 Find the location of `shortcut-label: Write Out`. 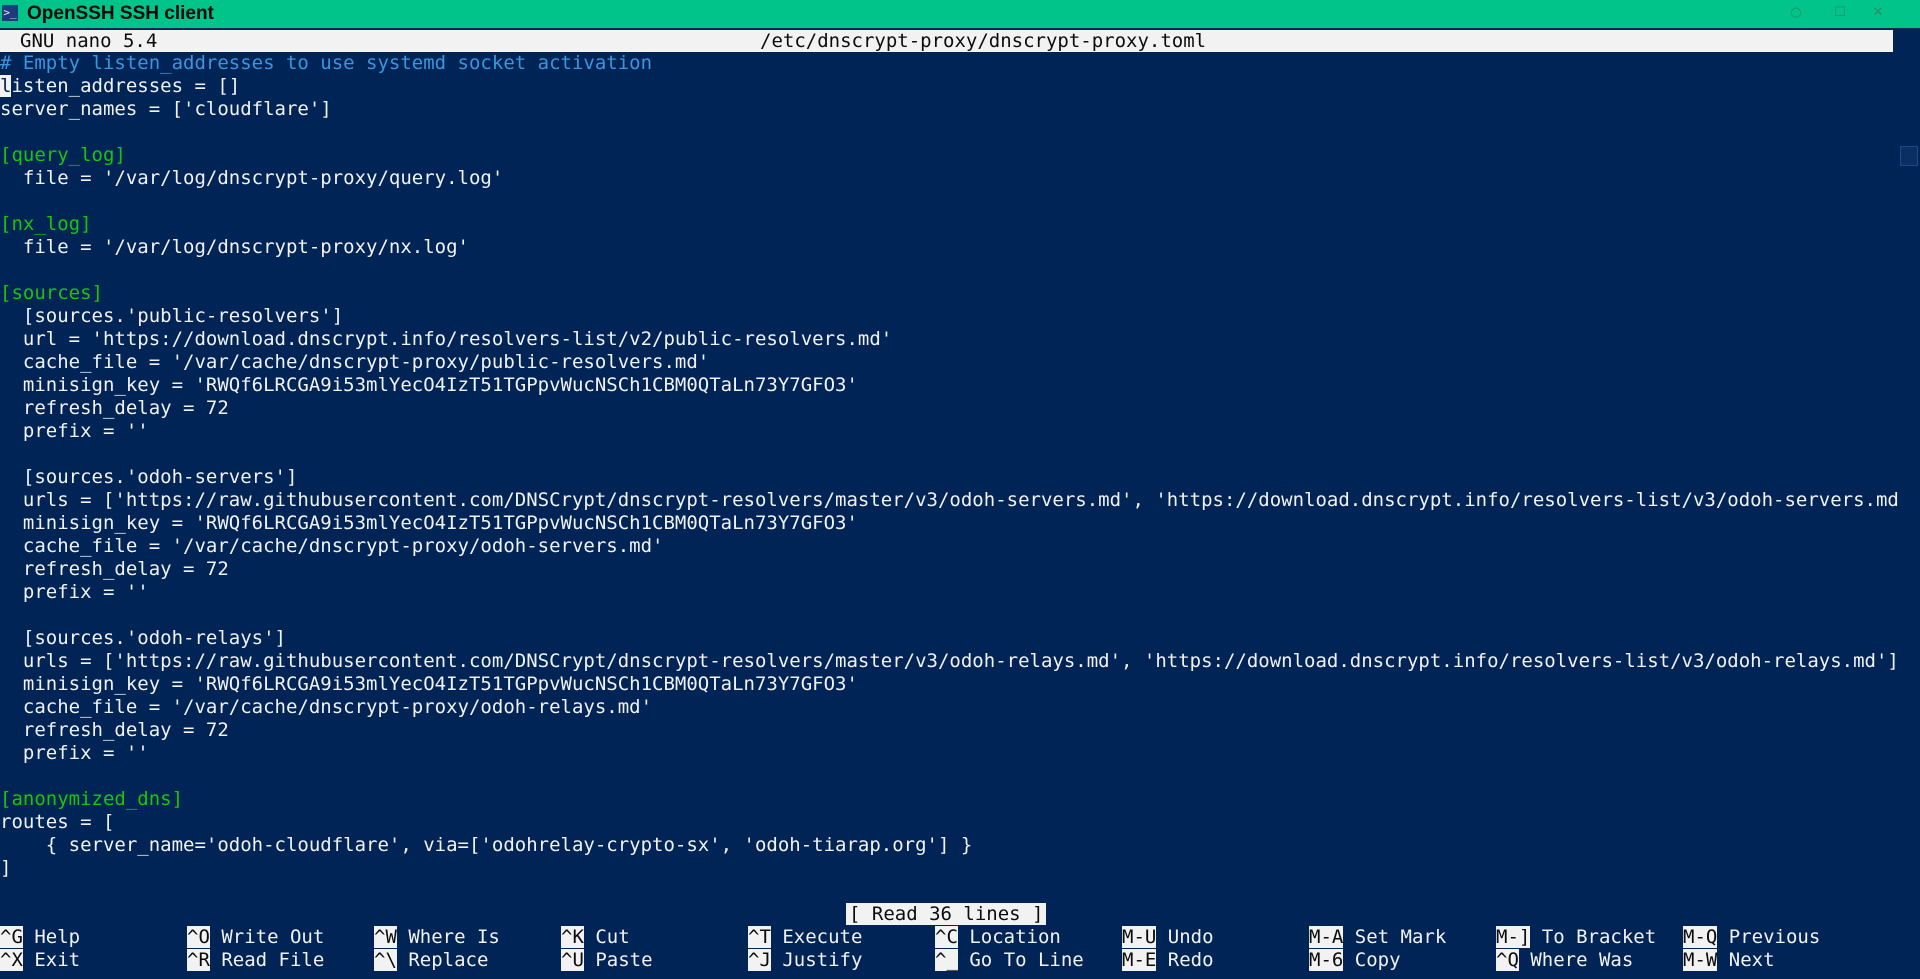

shortcut-label: Write Out is located at coordinates (267, 937).